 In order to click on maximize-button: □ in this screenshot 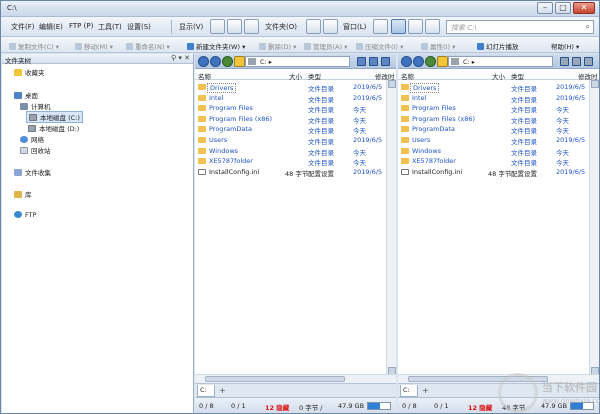, I will do `click(563, 8)`.